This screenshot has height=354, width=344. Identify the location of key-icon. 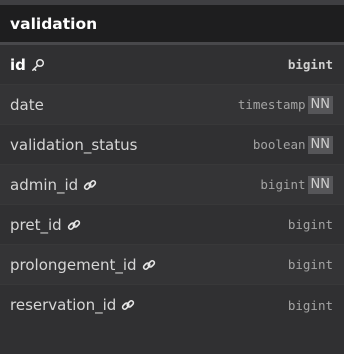
(38, 65).